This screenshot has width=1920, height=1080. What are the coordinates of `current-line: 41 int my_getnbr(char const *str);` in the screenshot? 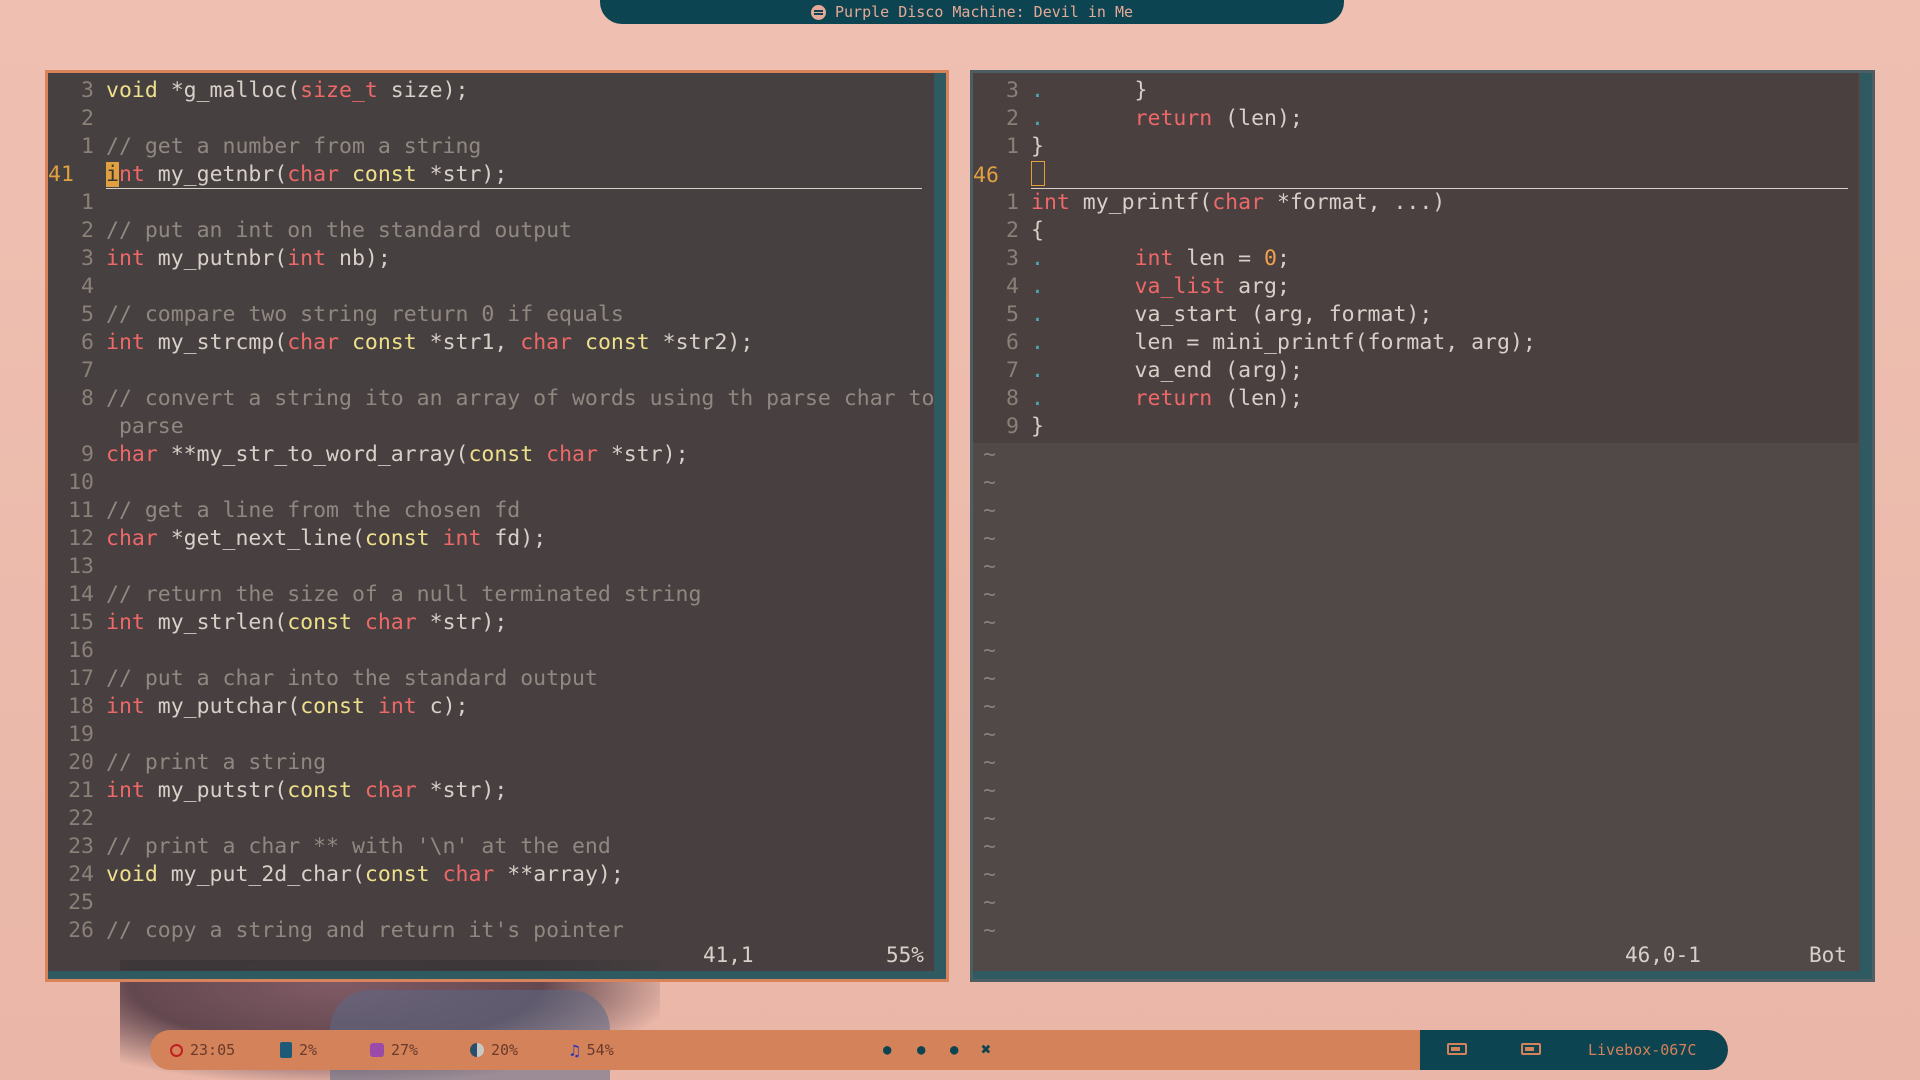 It's located at (490, 175).